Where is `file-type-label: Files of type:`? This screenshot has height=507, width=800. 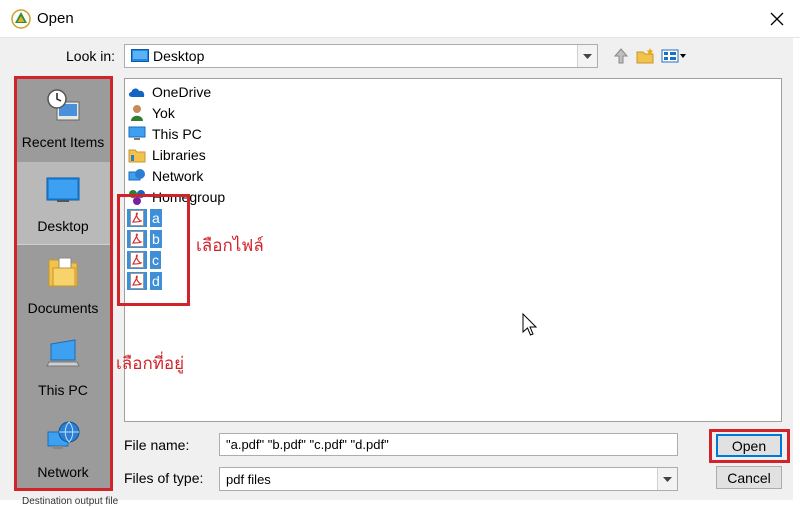 file-type-label: Files of type: is located at coordinates (164, 478).